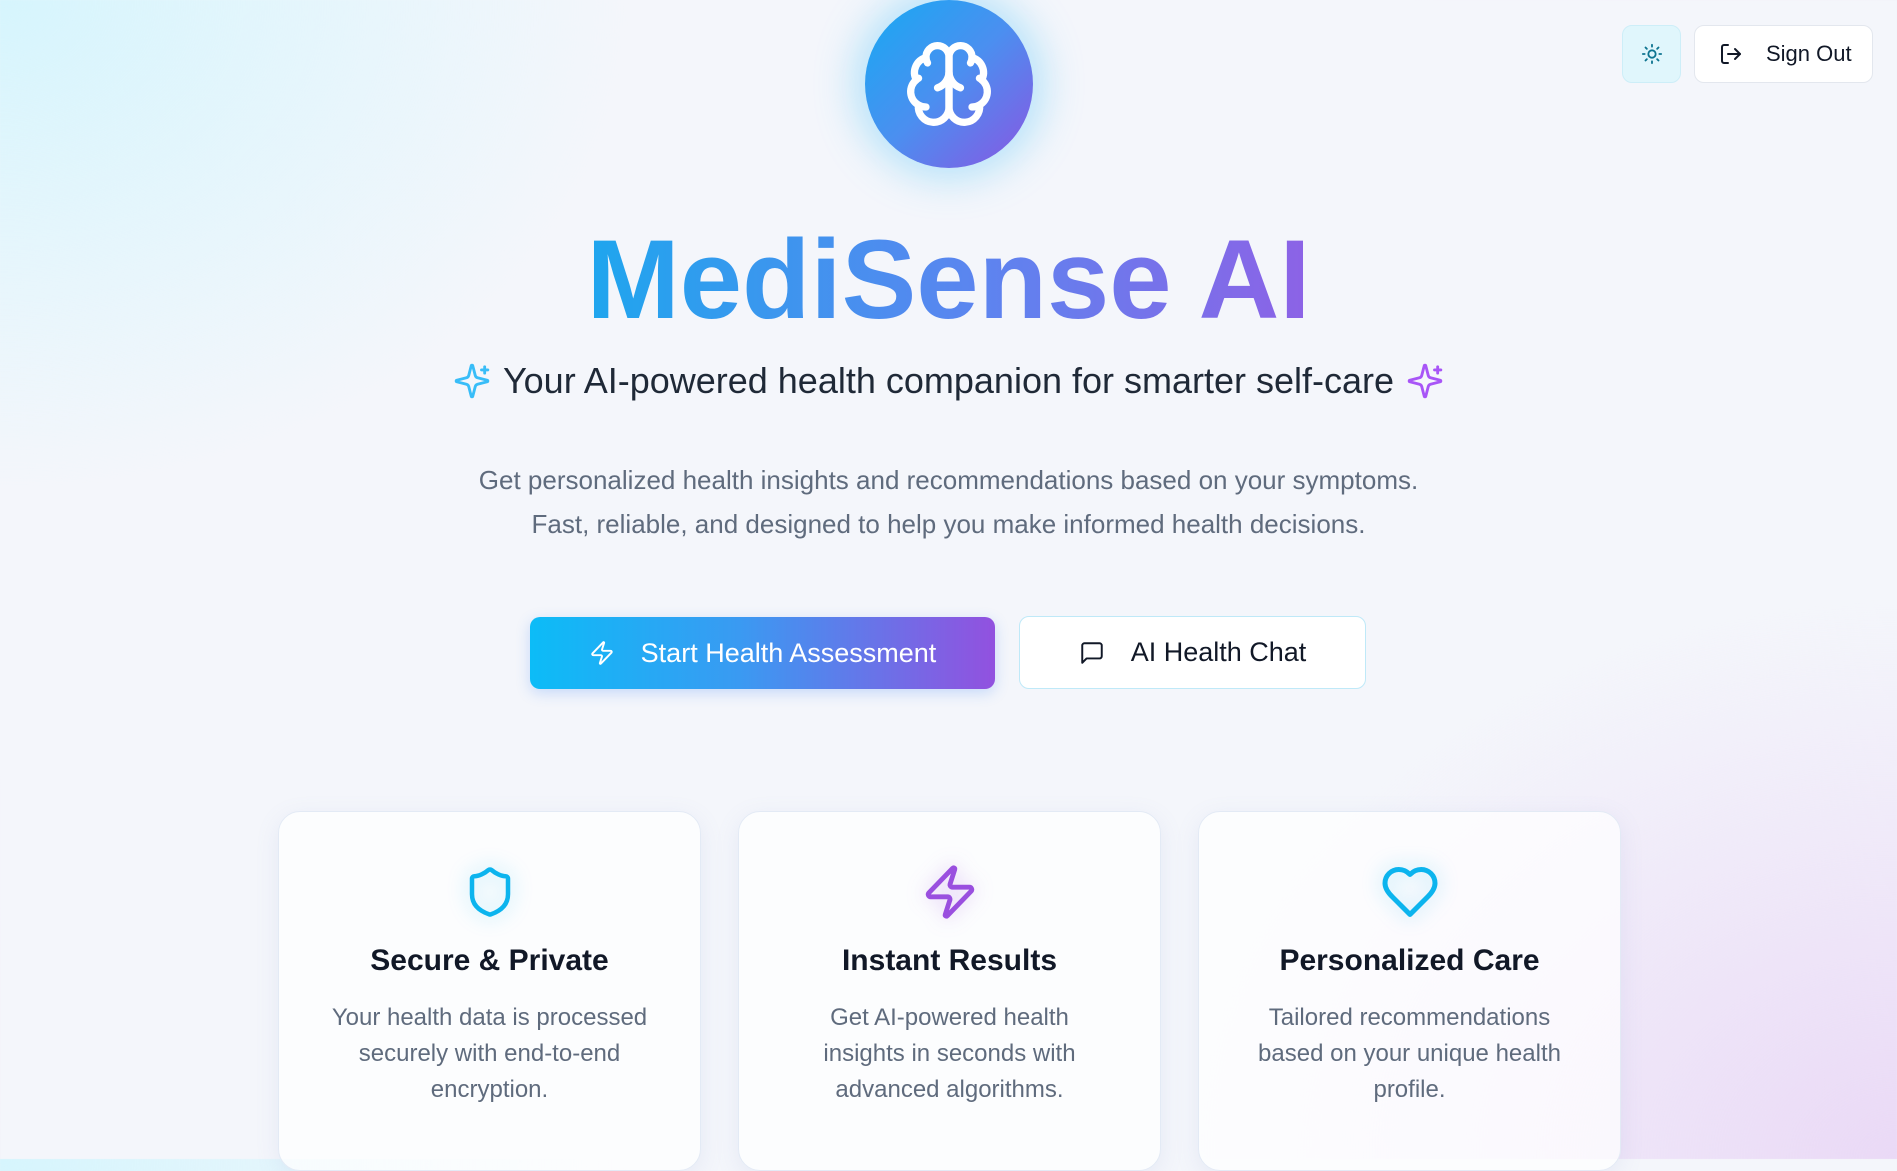 This screenshot has height=1171, width=1897. Describe the element at coordinates (489, 960) in the screenshot. I see `feature-title: Secure & Private` at that location.